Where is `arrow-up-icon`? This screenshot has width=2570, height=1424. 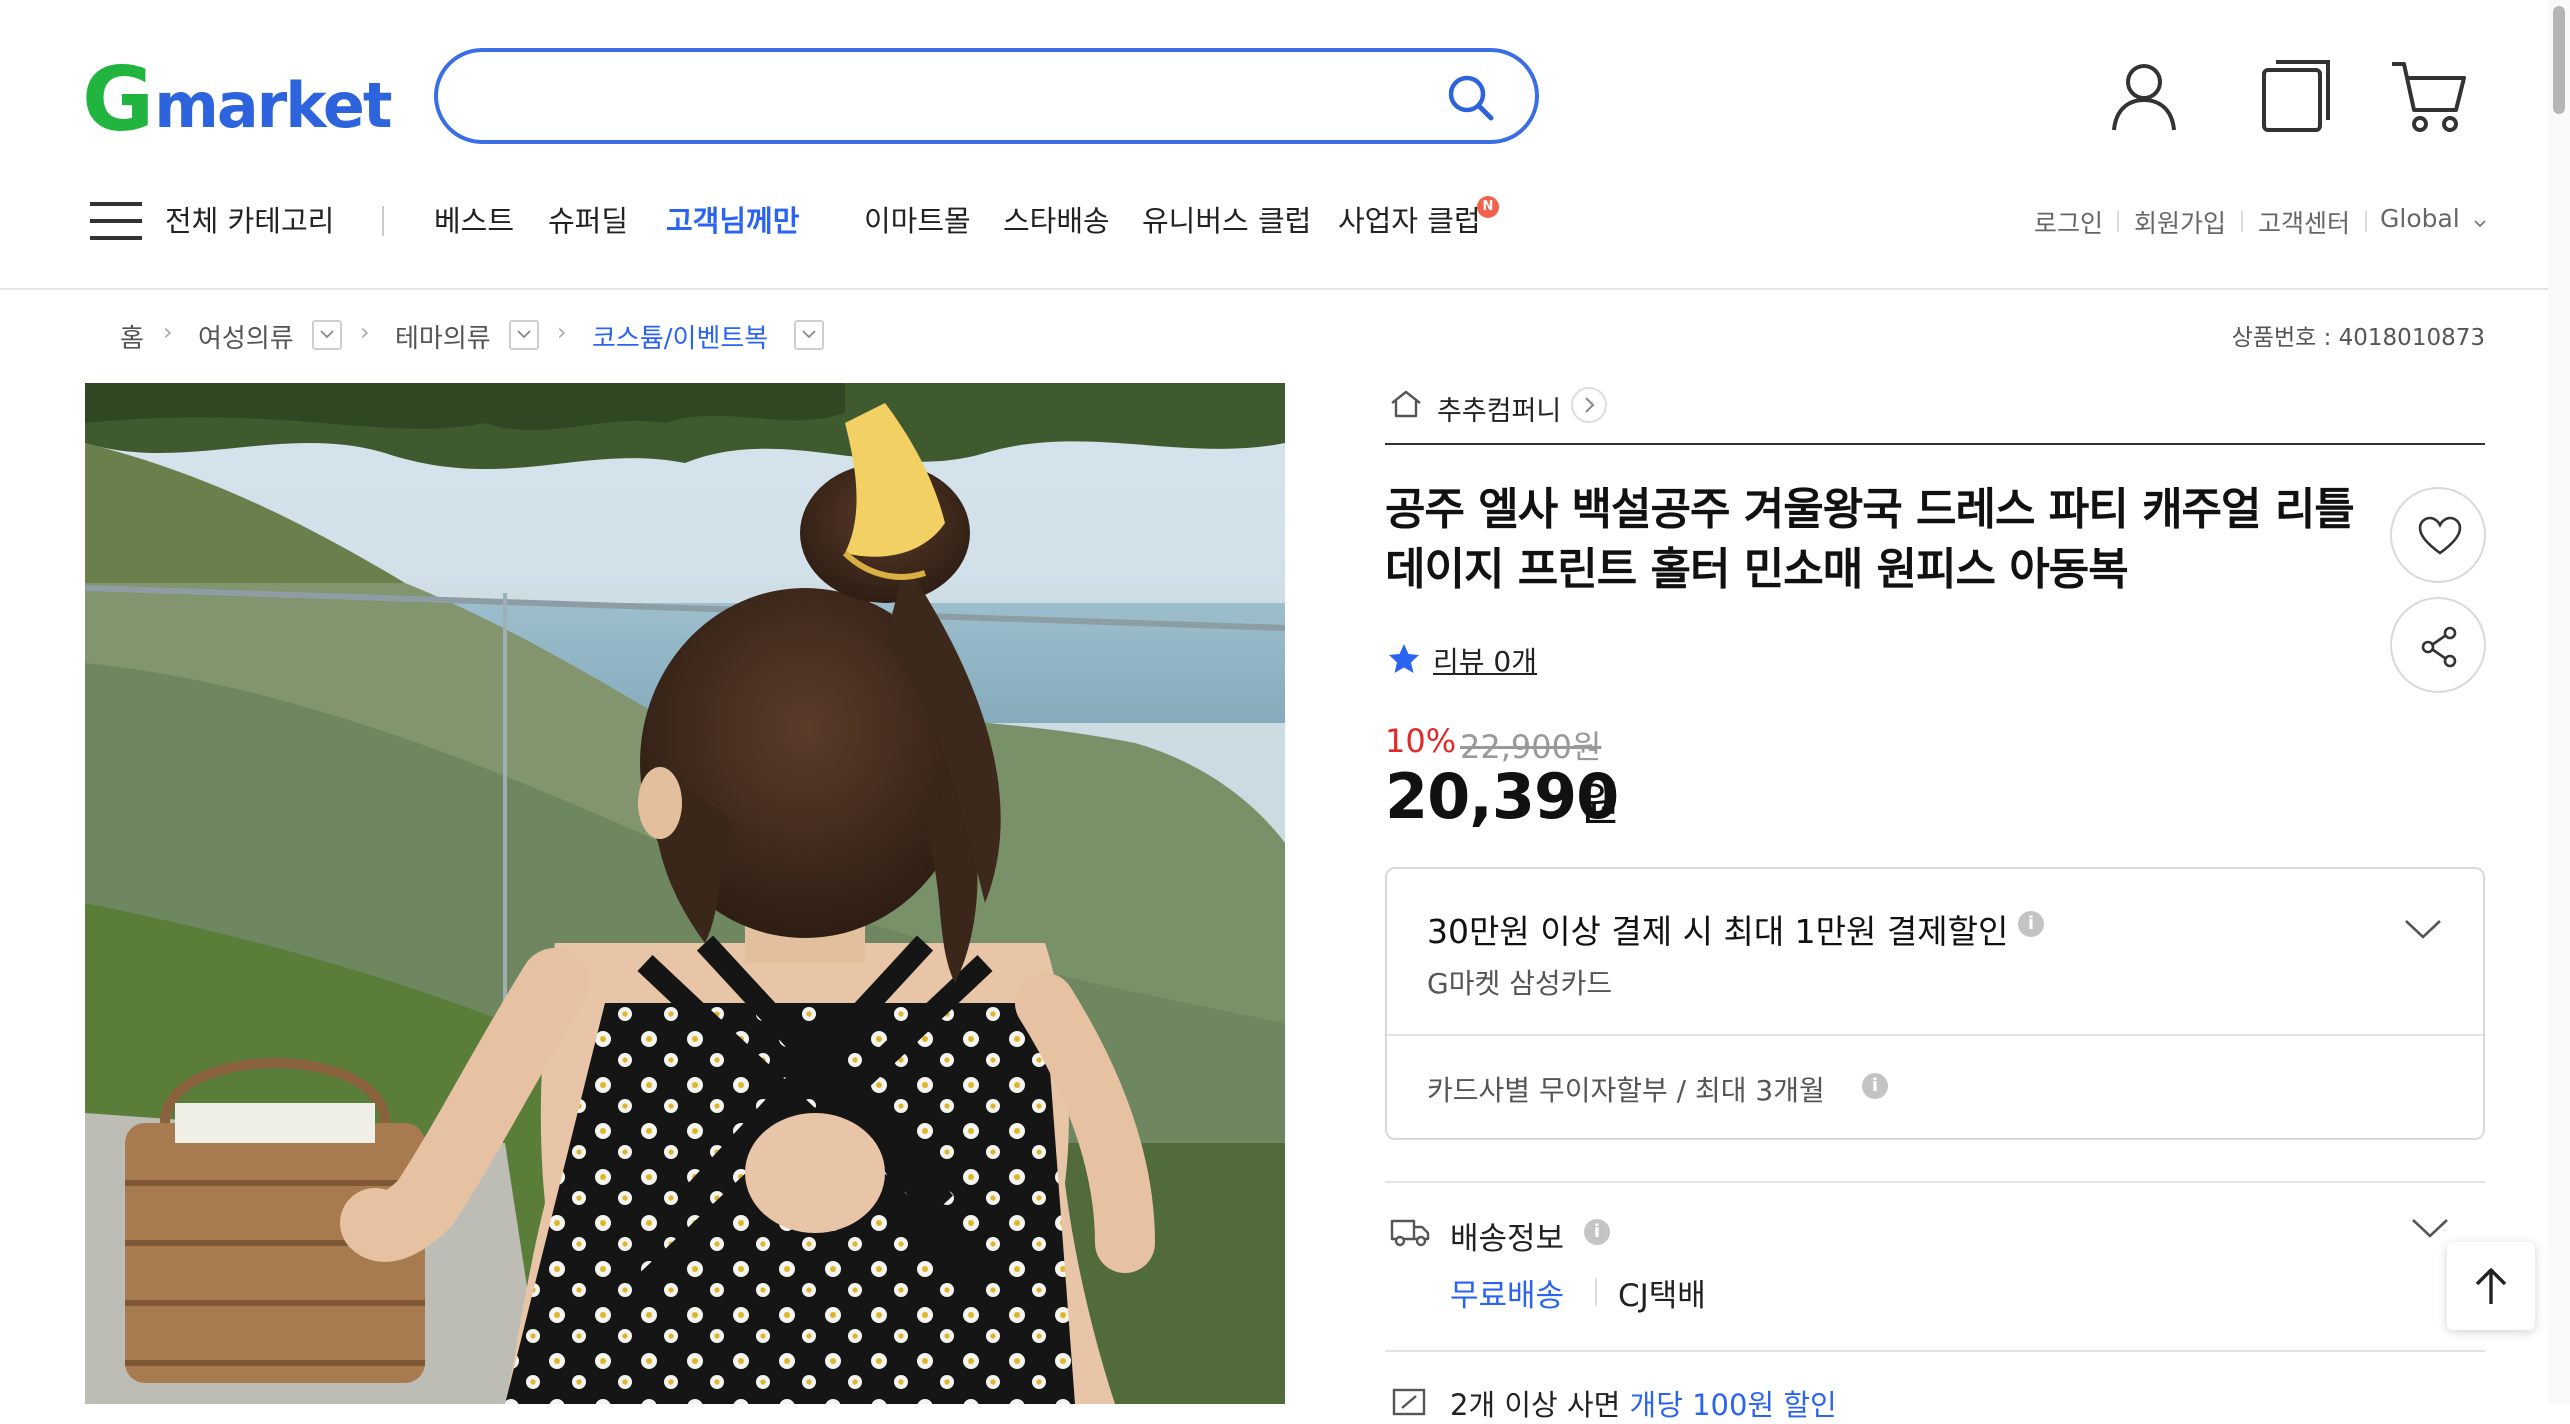
arrow-up-icon is located at coordinates (2491, 1286).